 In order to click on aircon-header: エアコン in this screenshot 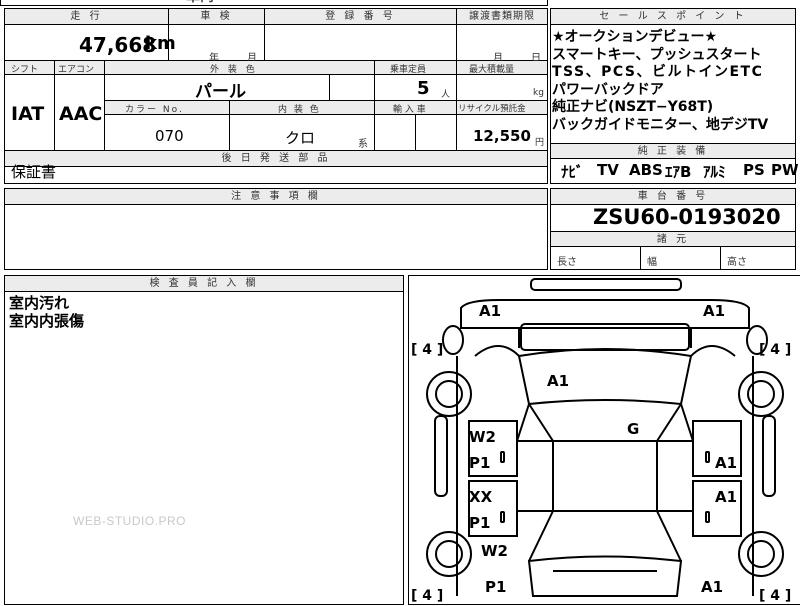, I will do `click(76, 70)`.